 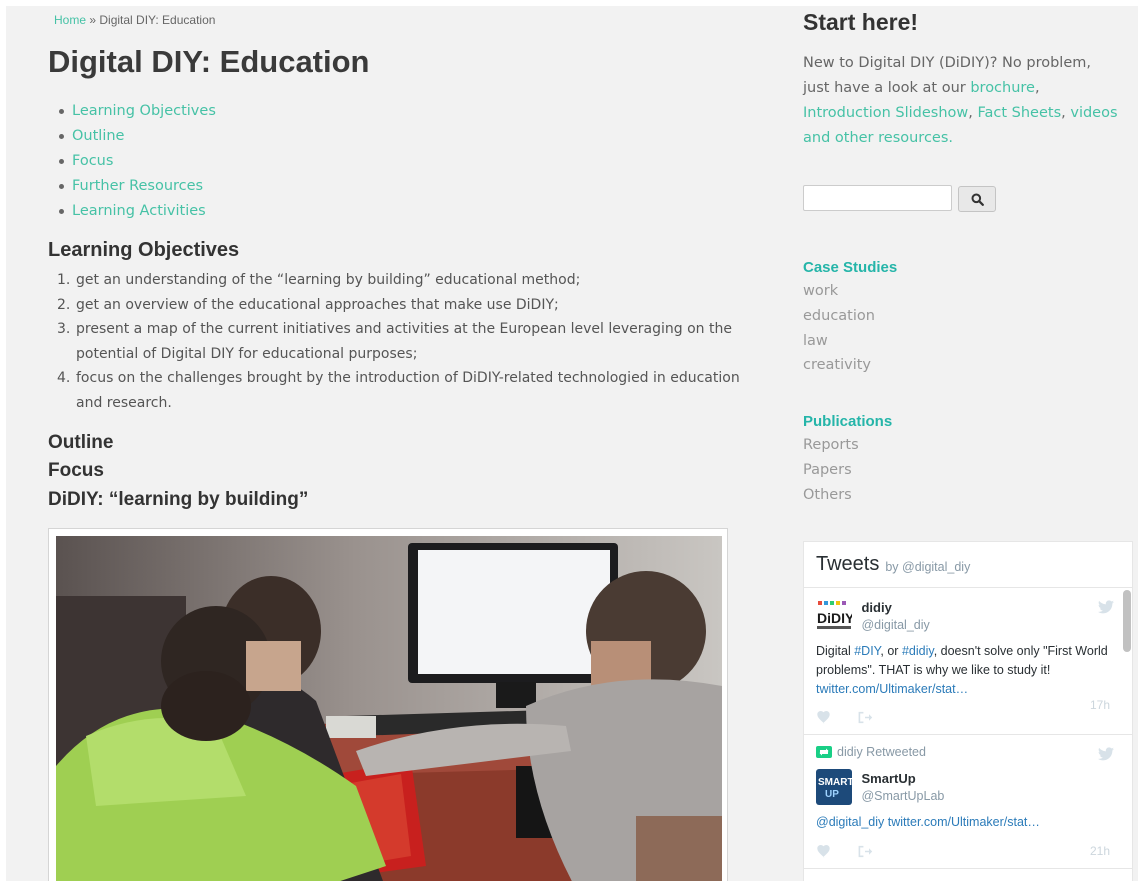 I want to click on publication-item-others: Others, so click(x=831, y=495).